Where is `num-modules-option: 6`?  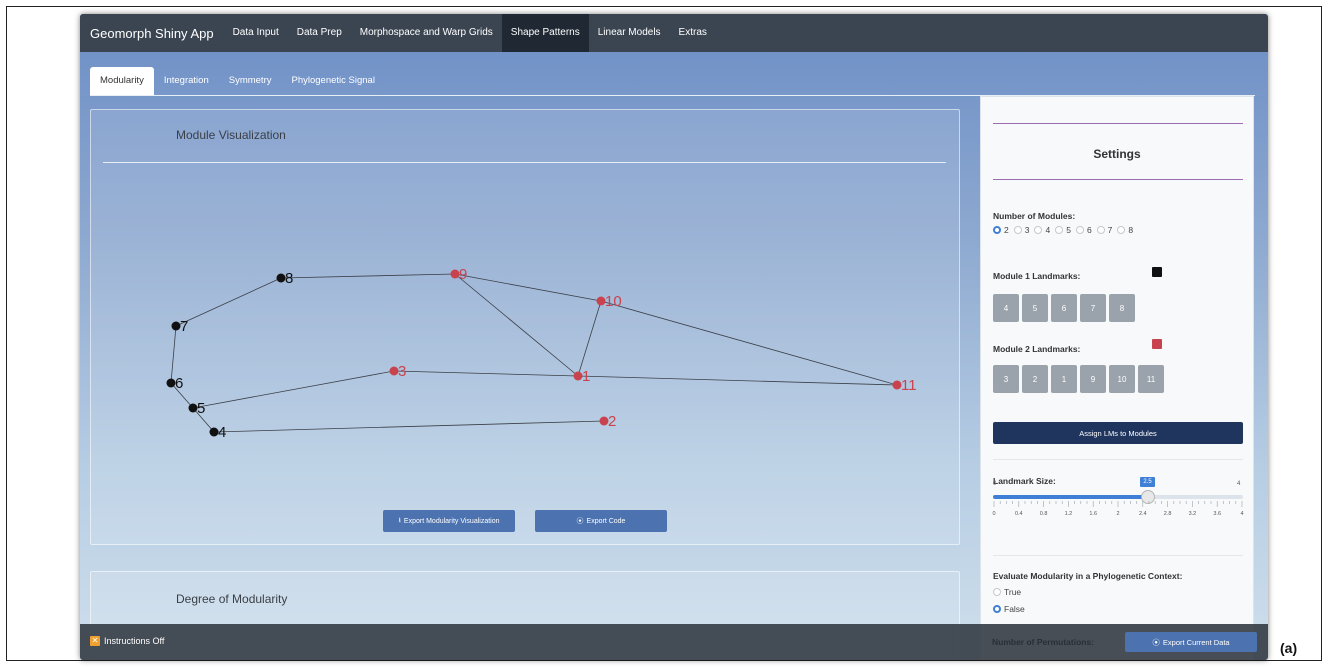
num-modules-option: 6 is located at coordinates (1083, 230).